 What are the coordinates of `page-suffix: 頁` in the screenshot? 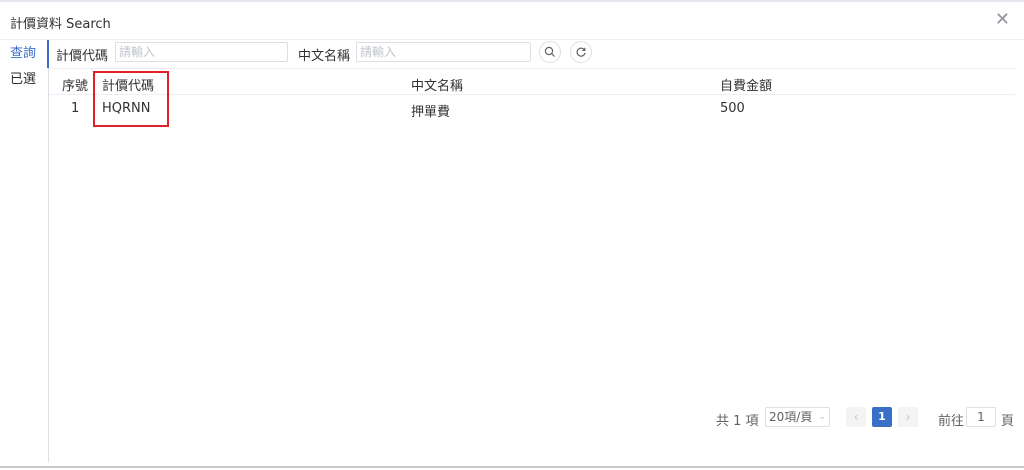 It's located at (1008, 421).